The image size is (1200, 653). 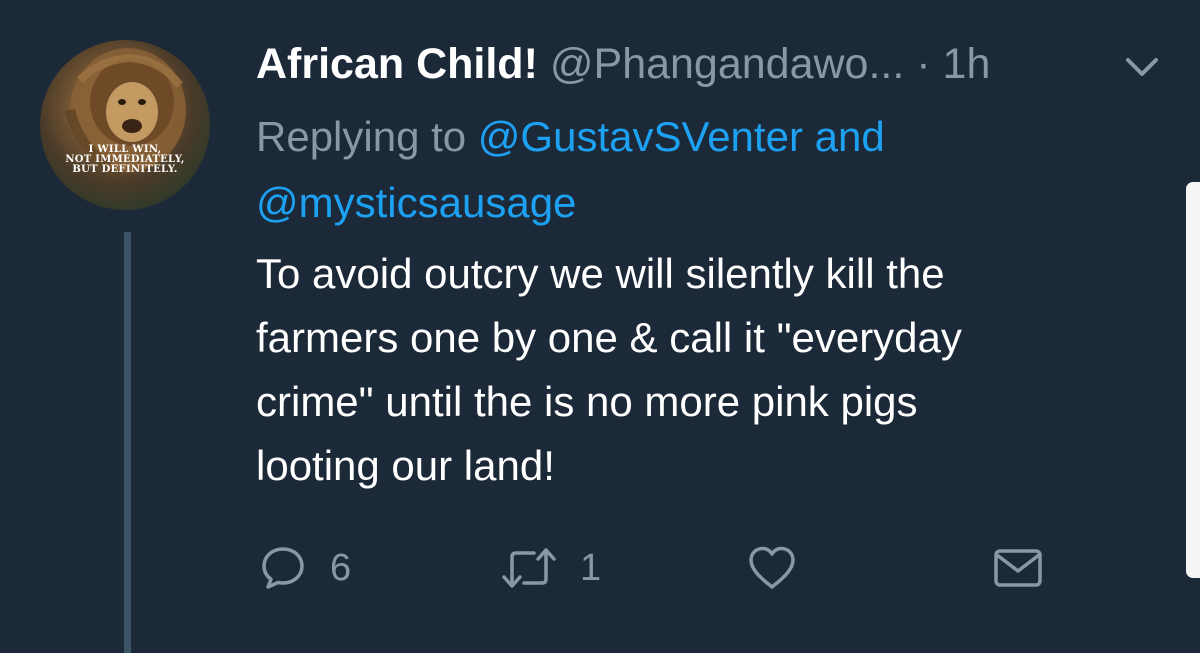 I want to click on scrollbar, so click(x=1193, y=380).